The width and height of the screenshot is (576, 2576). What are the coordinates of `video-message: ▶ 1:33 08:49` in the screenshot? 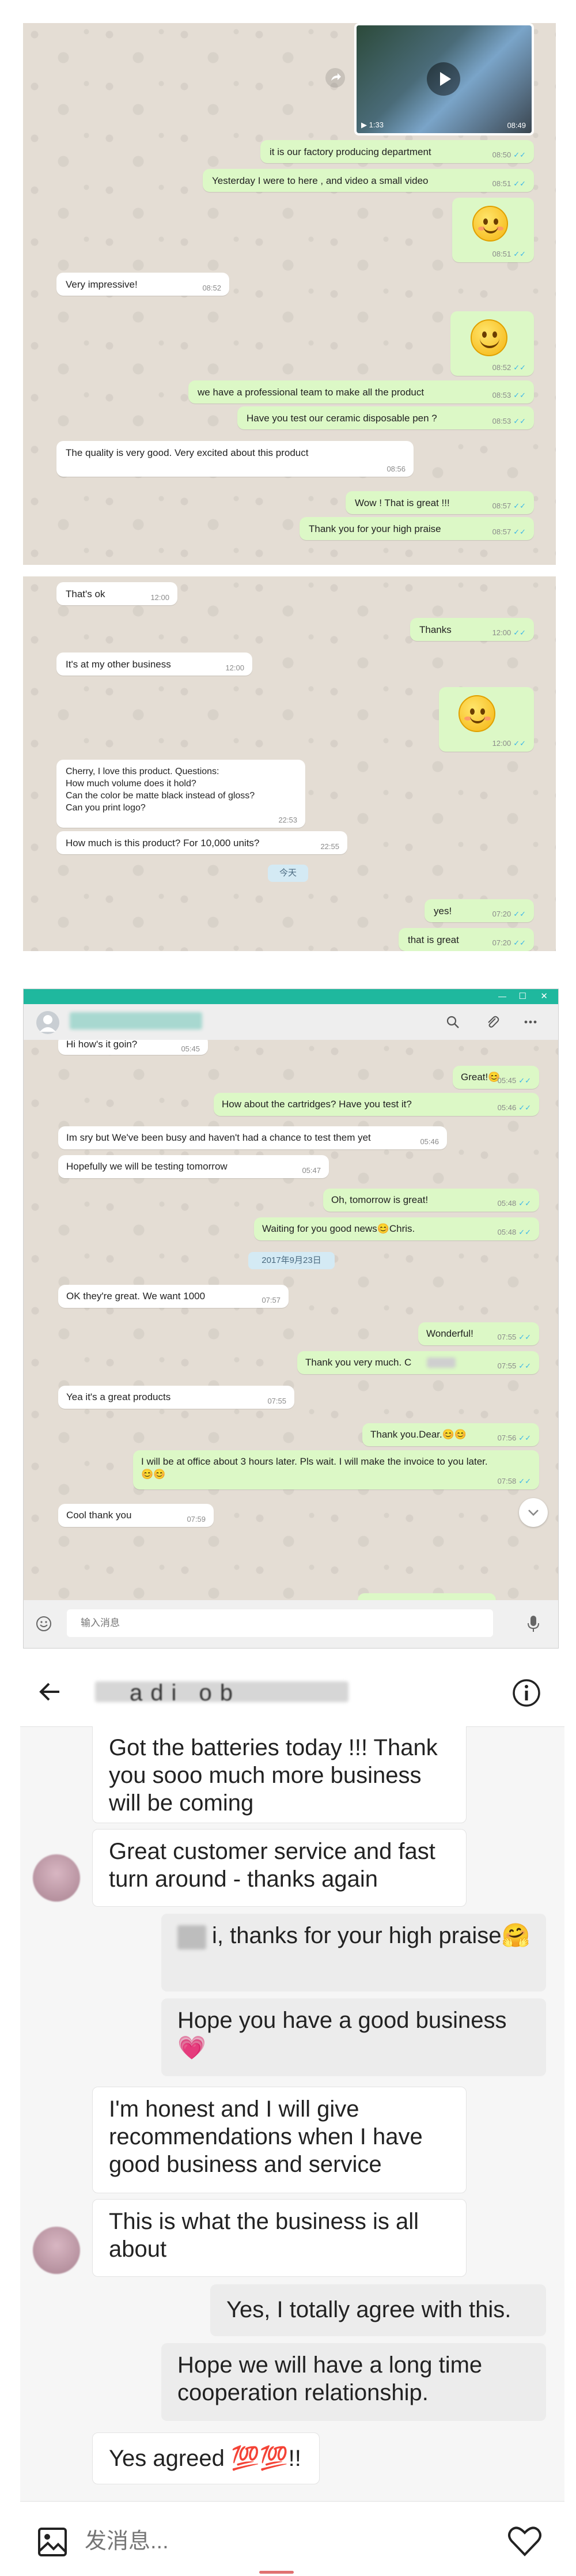 It's located at (444, 79).